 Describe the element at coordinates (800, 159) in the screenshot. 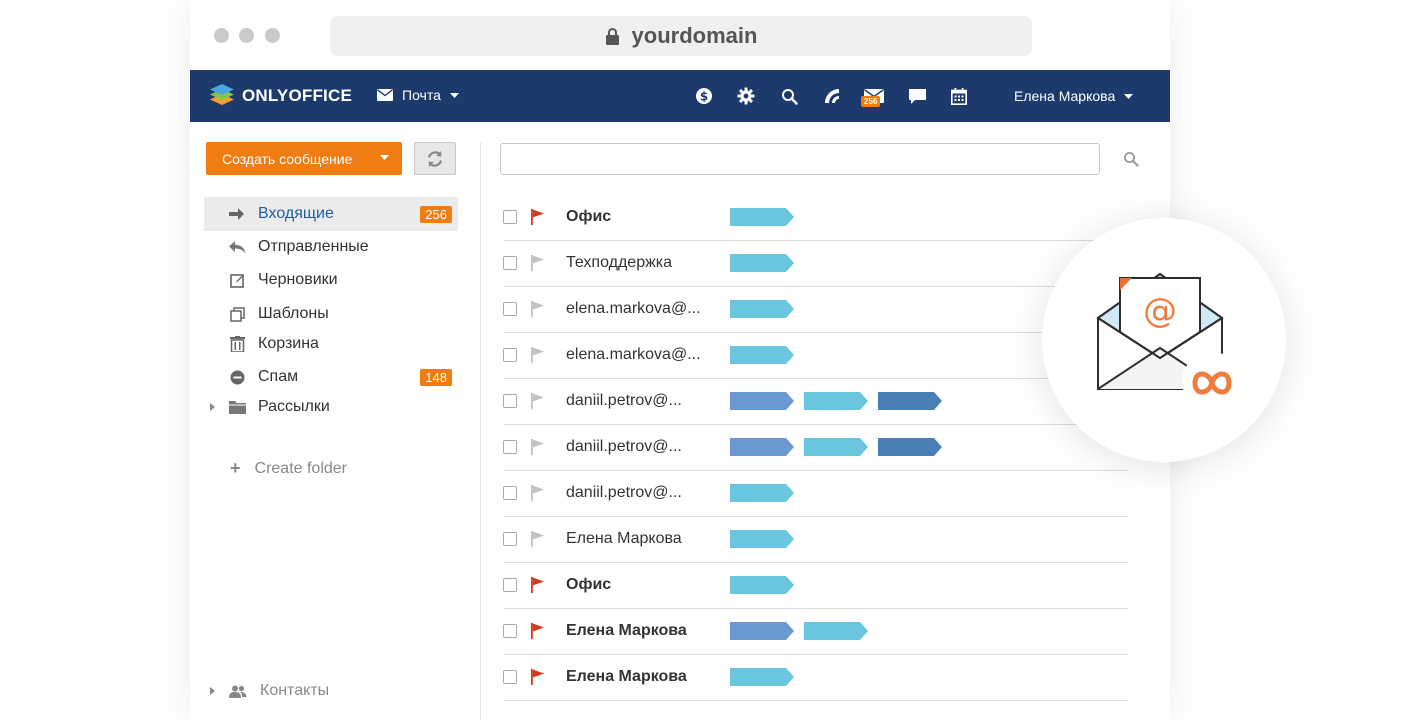

I see `search-input` at that location.